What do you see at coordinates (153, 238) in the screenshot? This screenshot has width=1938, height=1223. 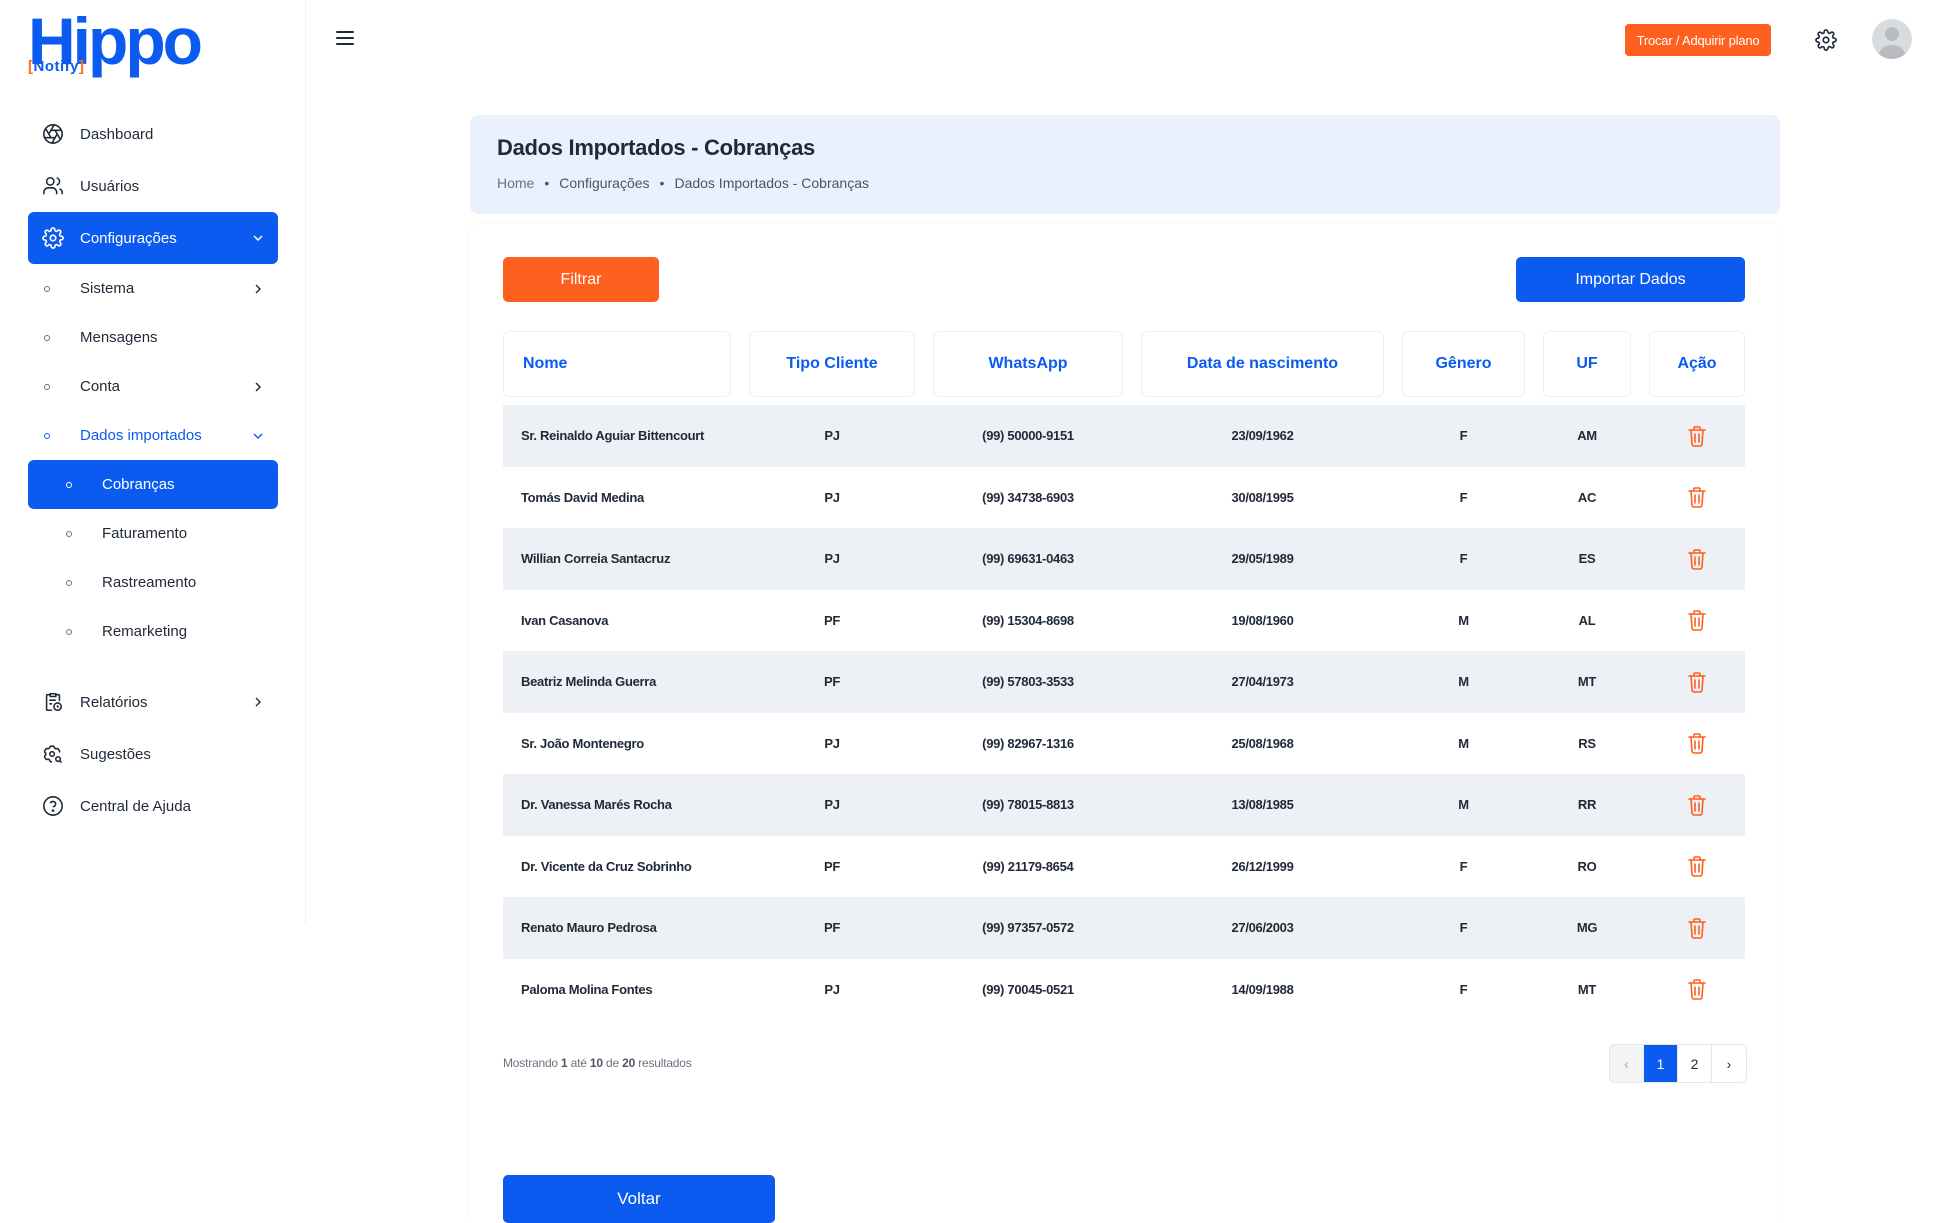 I see `sidebar-item-settings: Configurações` at bounding box center [153, 238].